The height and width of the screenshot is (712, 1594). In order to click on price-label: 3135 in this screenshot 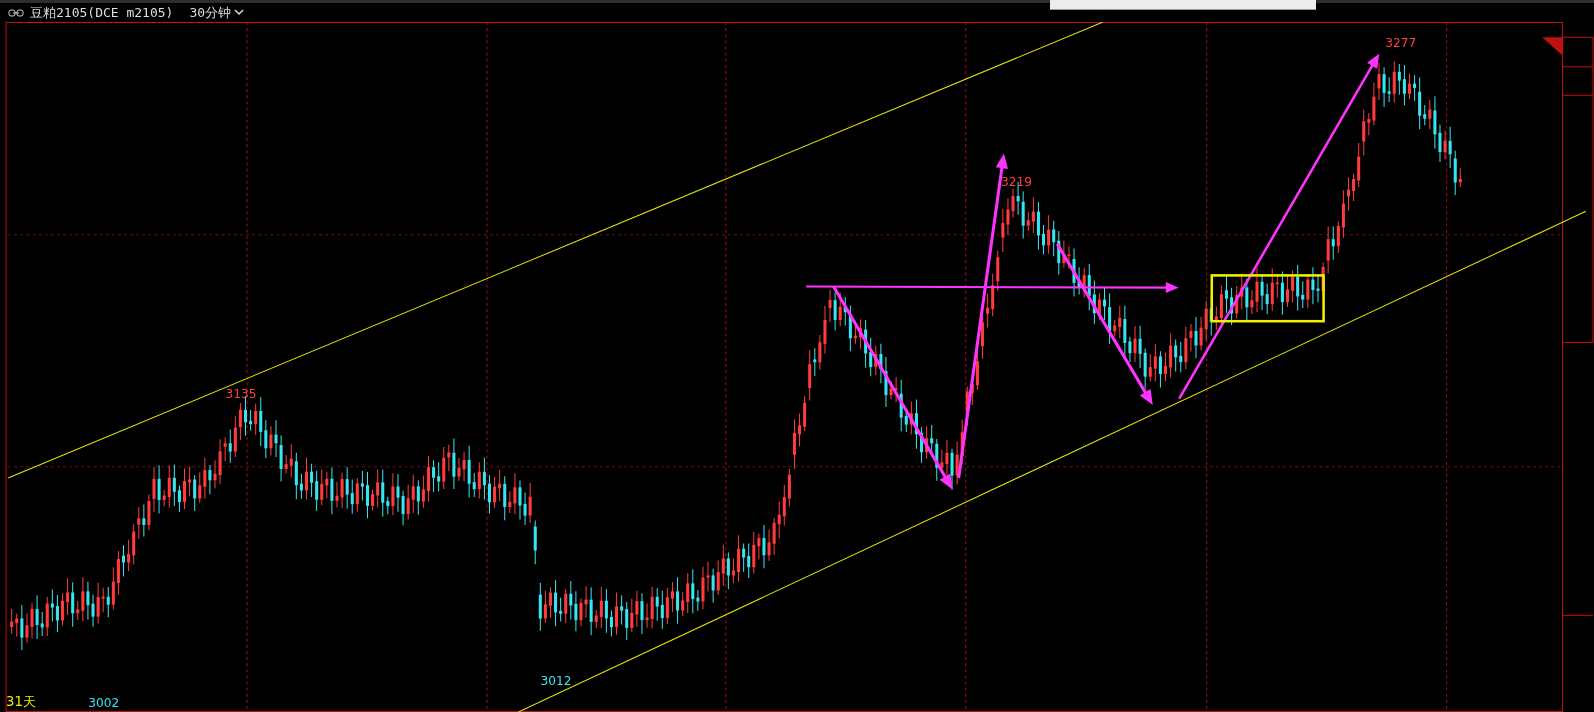, I will do `click(241, 393)`.